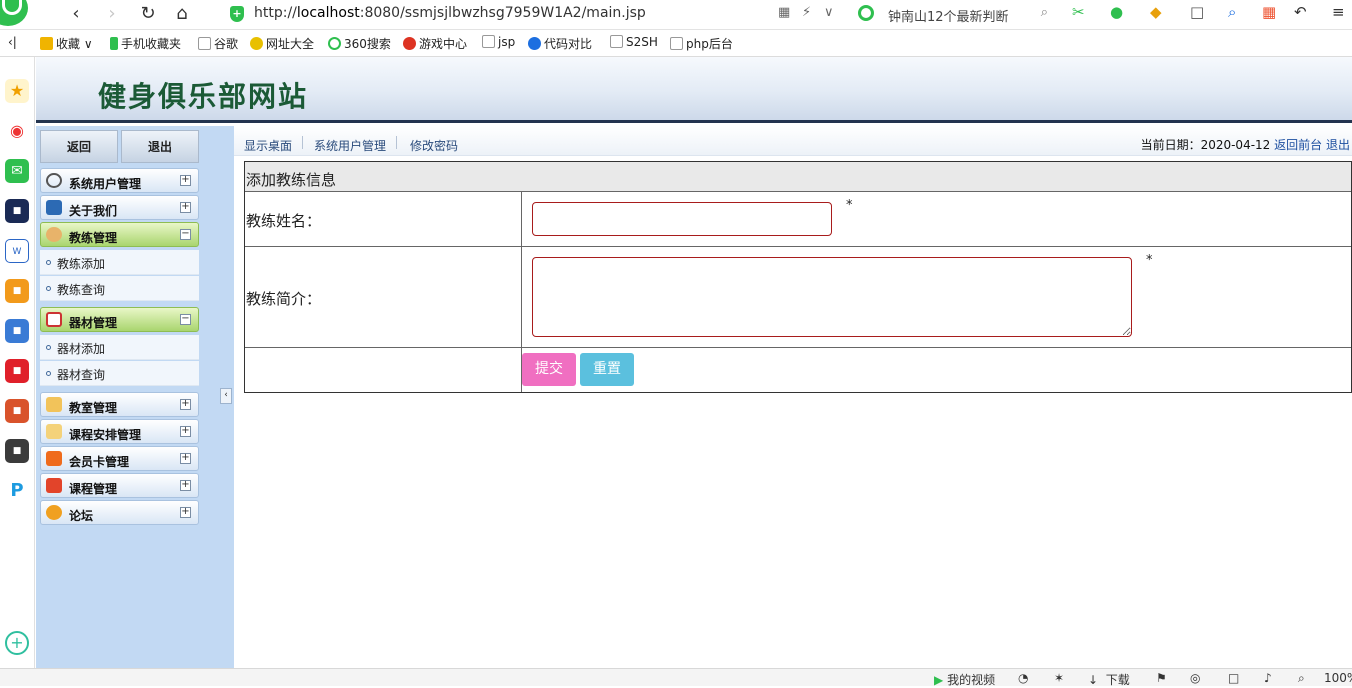 This screenshot has width=1352, height=688. I want to click on bookmark-360: 360搜索, so click(359, 43).